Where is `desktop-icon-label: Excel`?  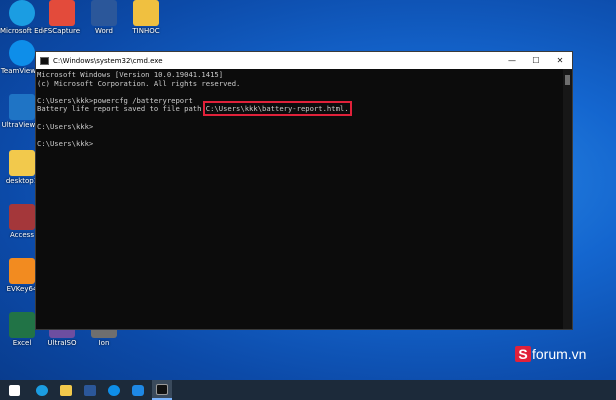
desktop-icon-label: Excel is located at coordinates (22, 343).